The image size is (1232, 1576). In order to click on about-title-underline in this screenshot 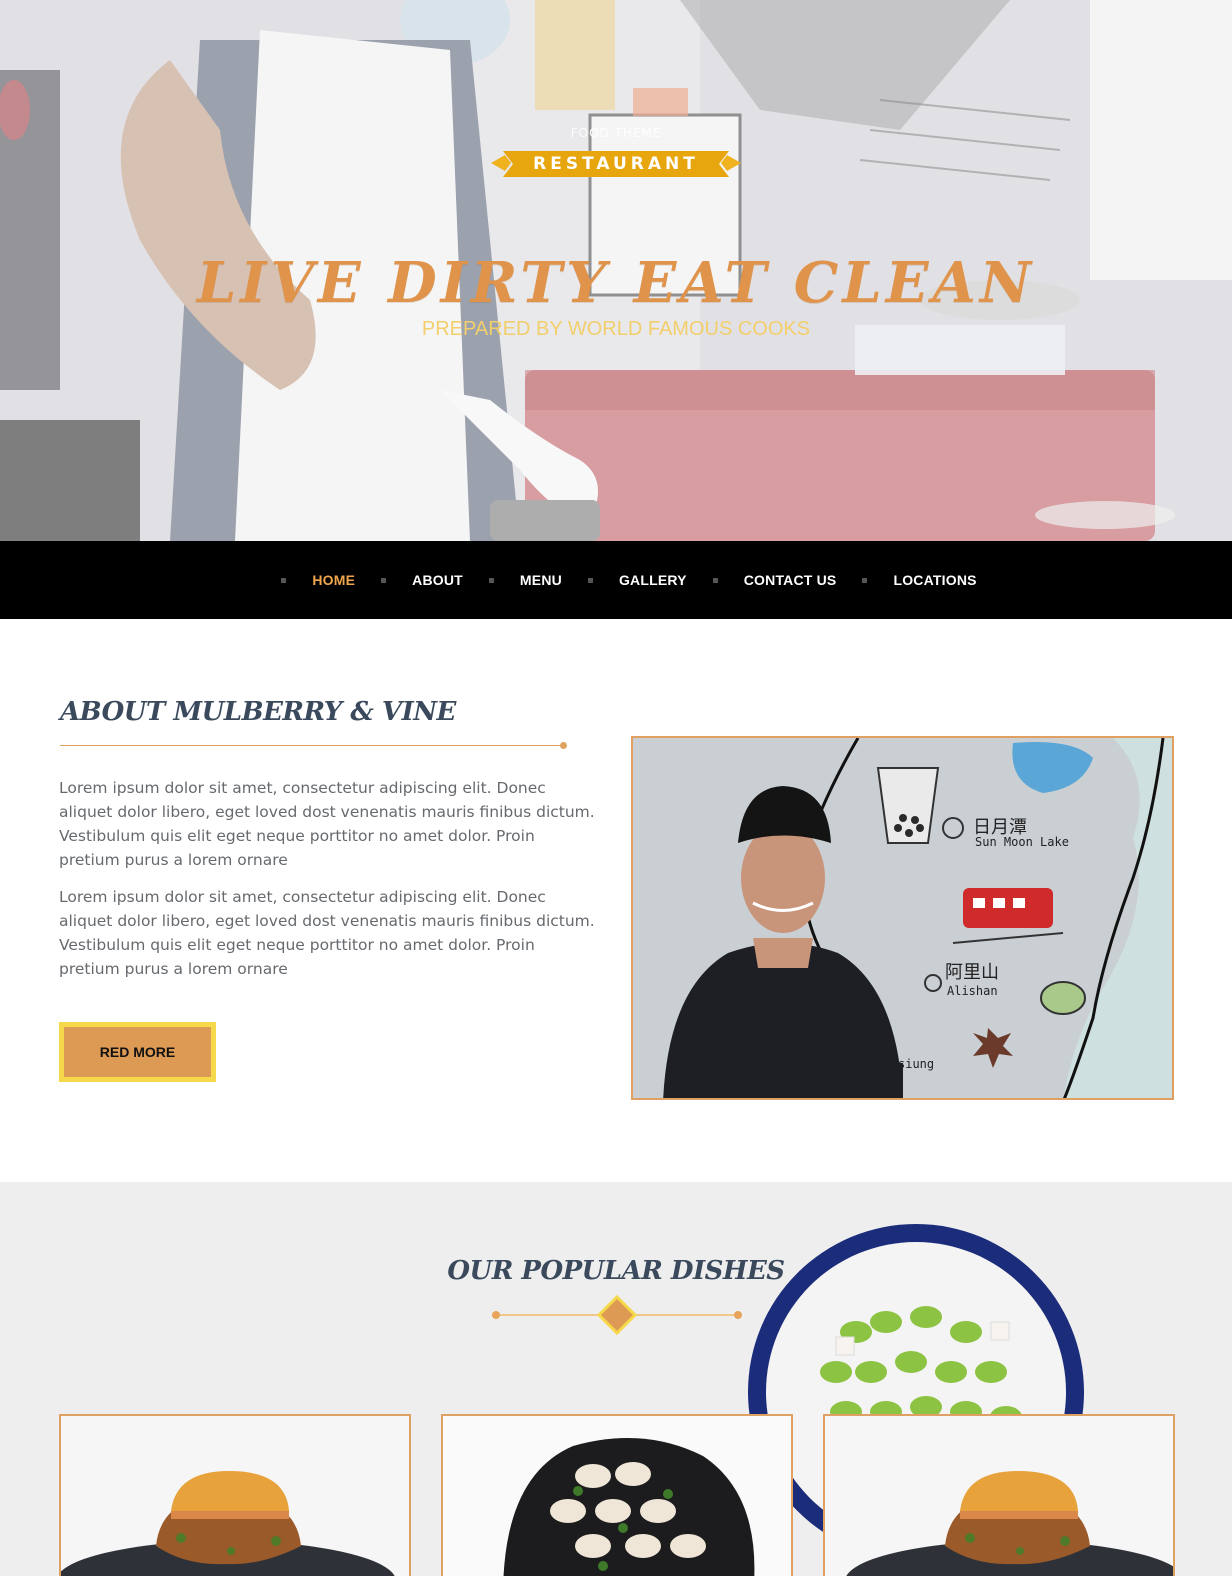, I will do `click(312, 745)`.